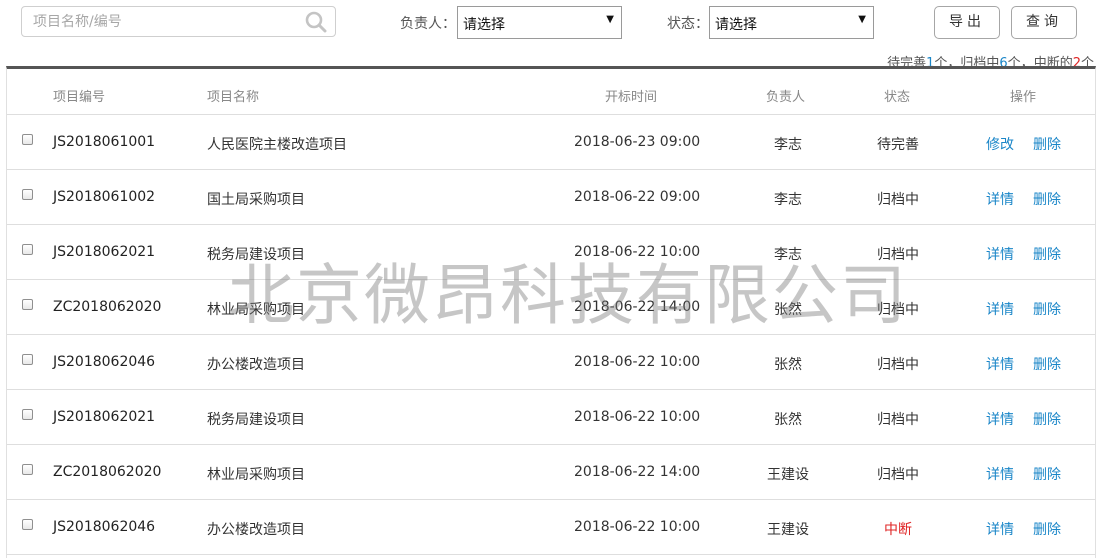 This screenshot has height=558, width=1098. What do you see at coordinates (898, 530) in the screenshot?
I see `cell-status: 中断` at bounding box center [898, 530].